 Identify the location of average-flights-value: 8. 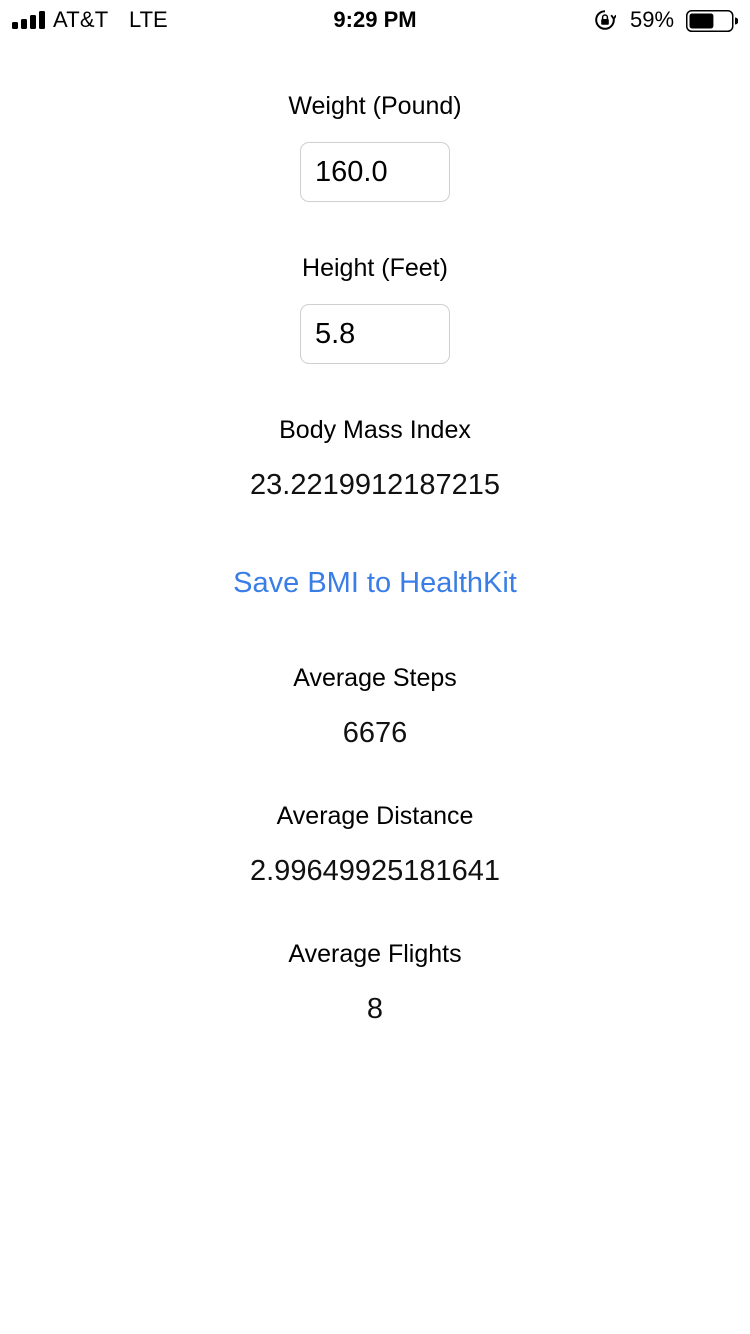
(375, 1009).